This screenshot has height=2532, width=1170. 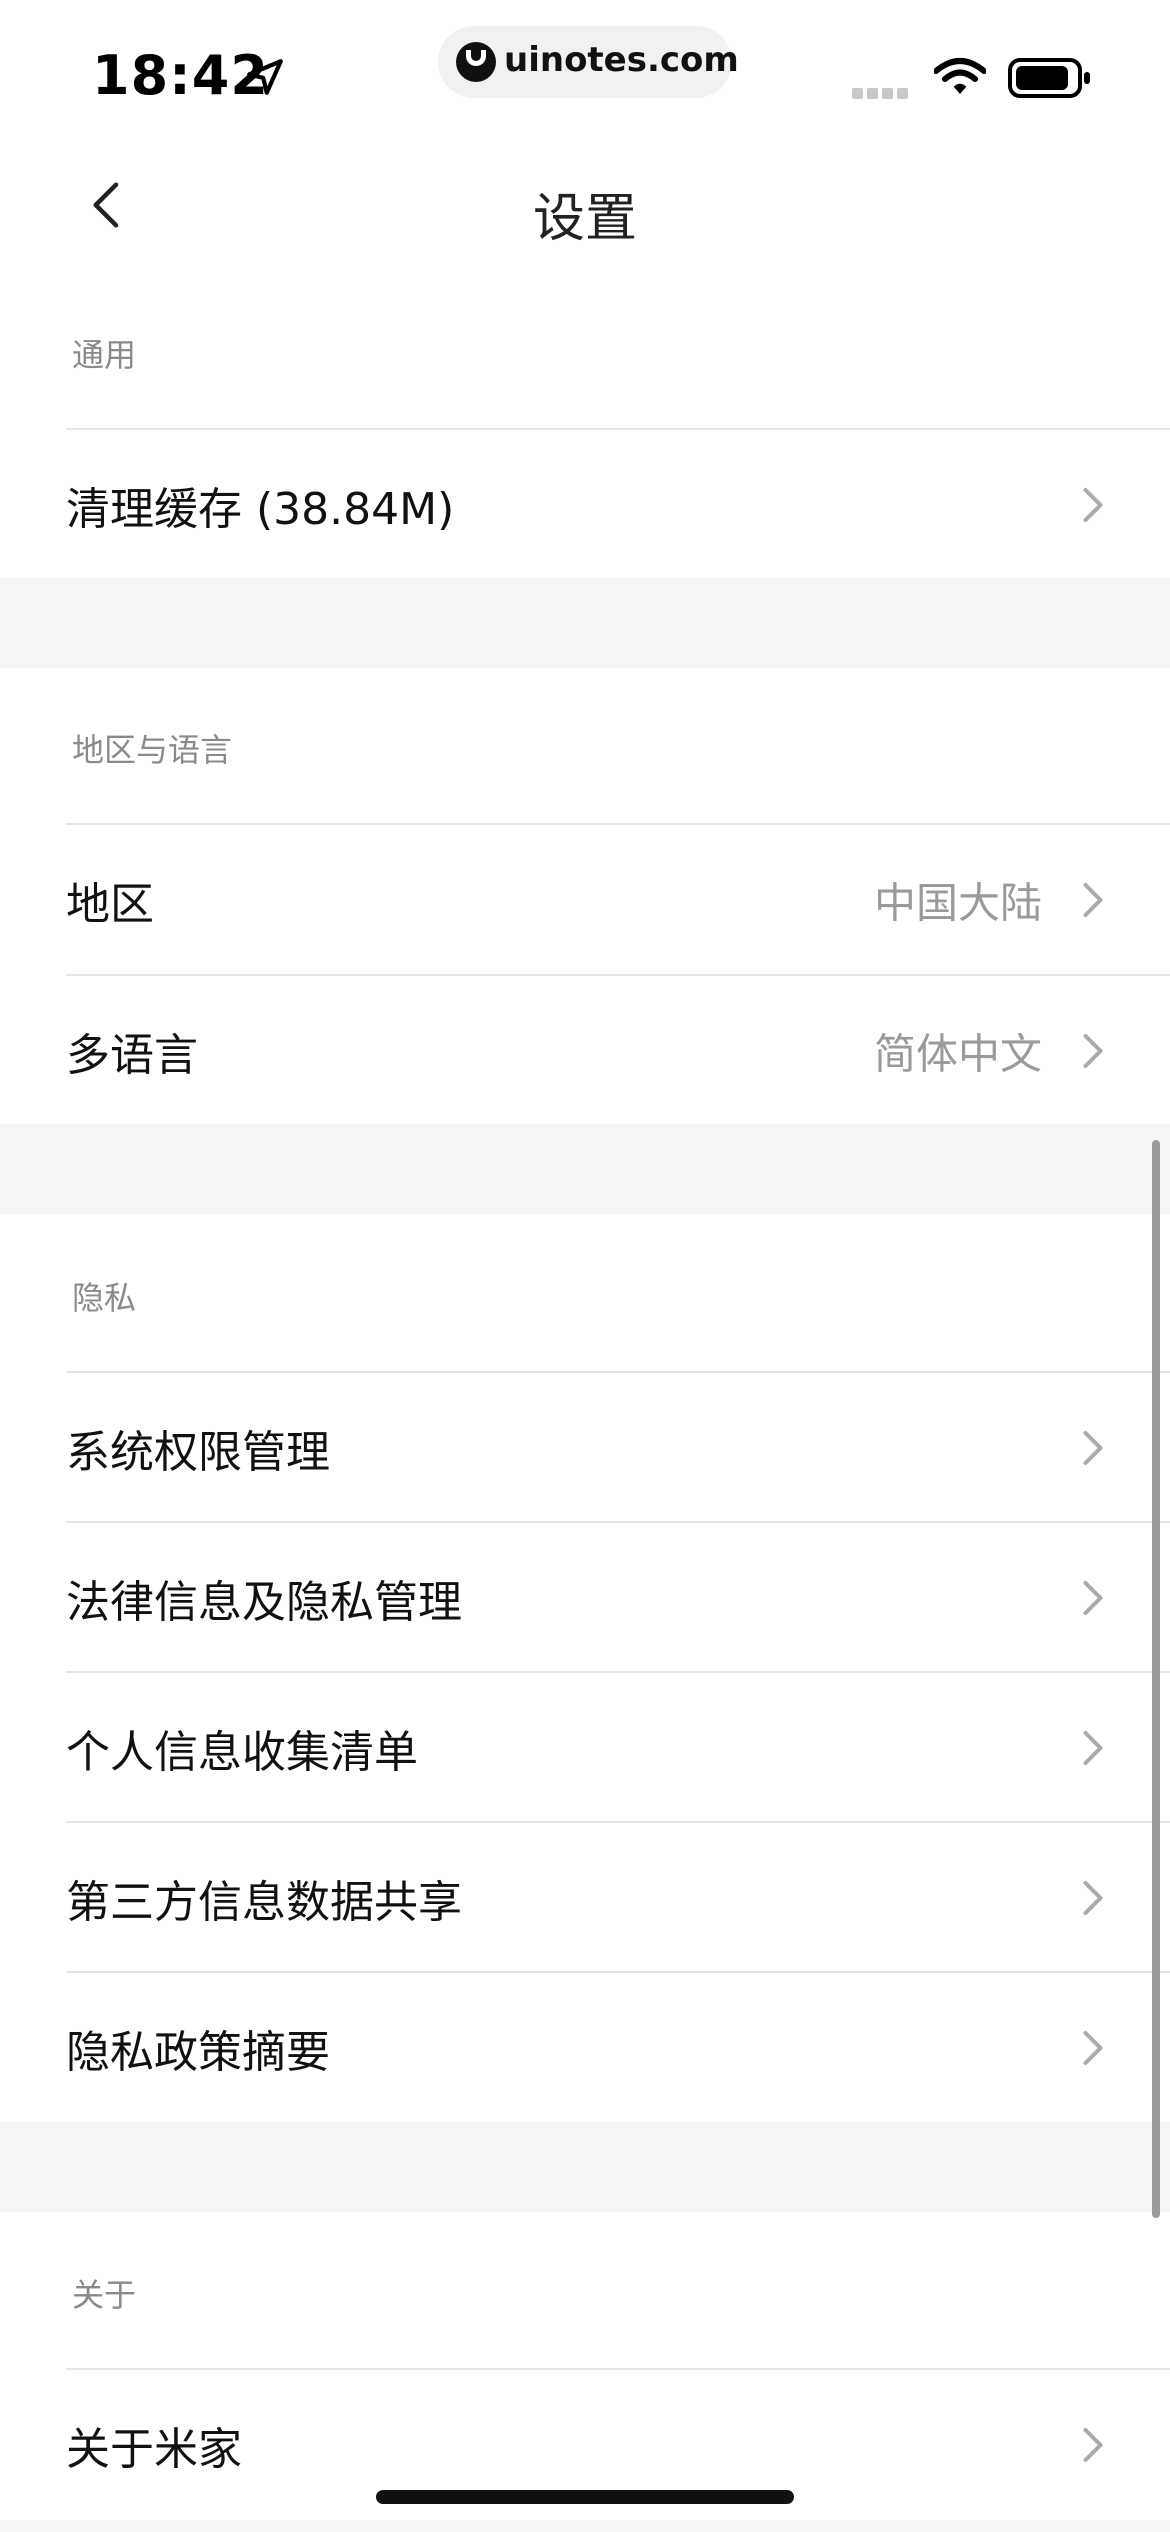 What do you see at coordinates (264, 1902) in the screenshot?
I see `row-label: 第三方信息数据共享` at bounding box center [264, 1902].